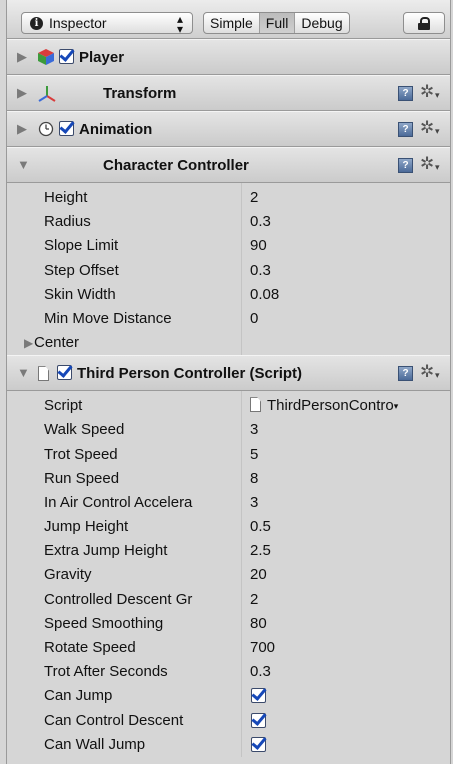 This screenshot has height=764, width=453. Describe the element at coordinates (258, 744) in the screenshot. I see `can-wall-jump-checkbox` at that location.